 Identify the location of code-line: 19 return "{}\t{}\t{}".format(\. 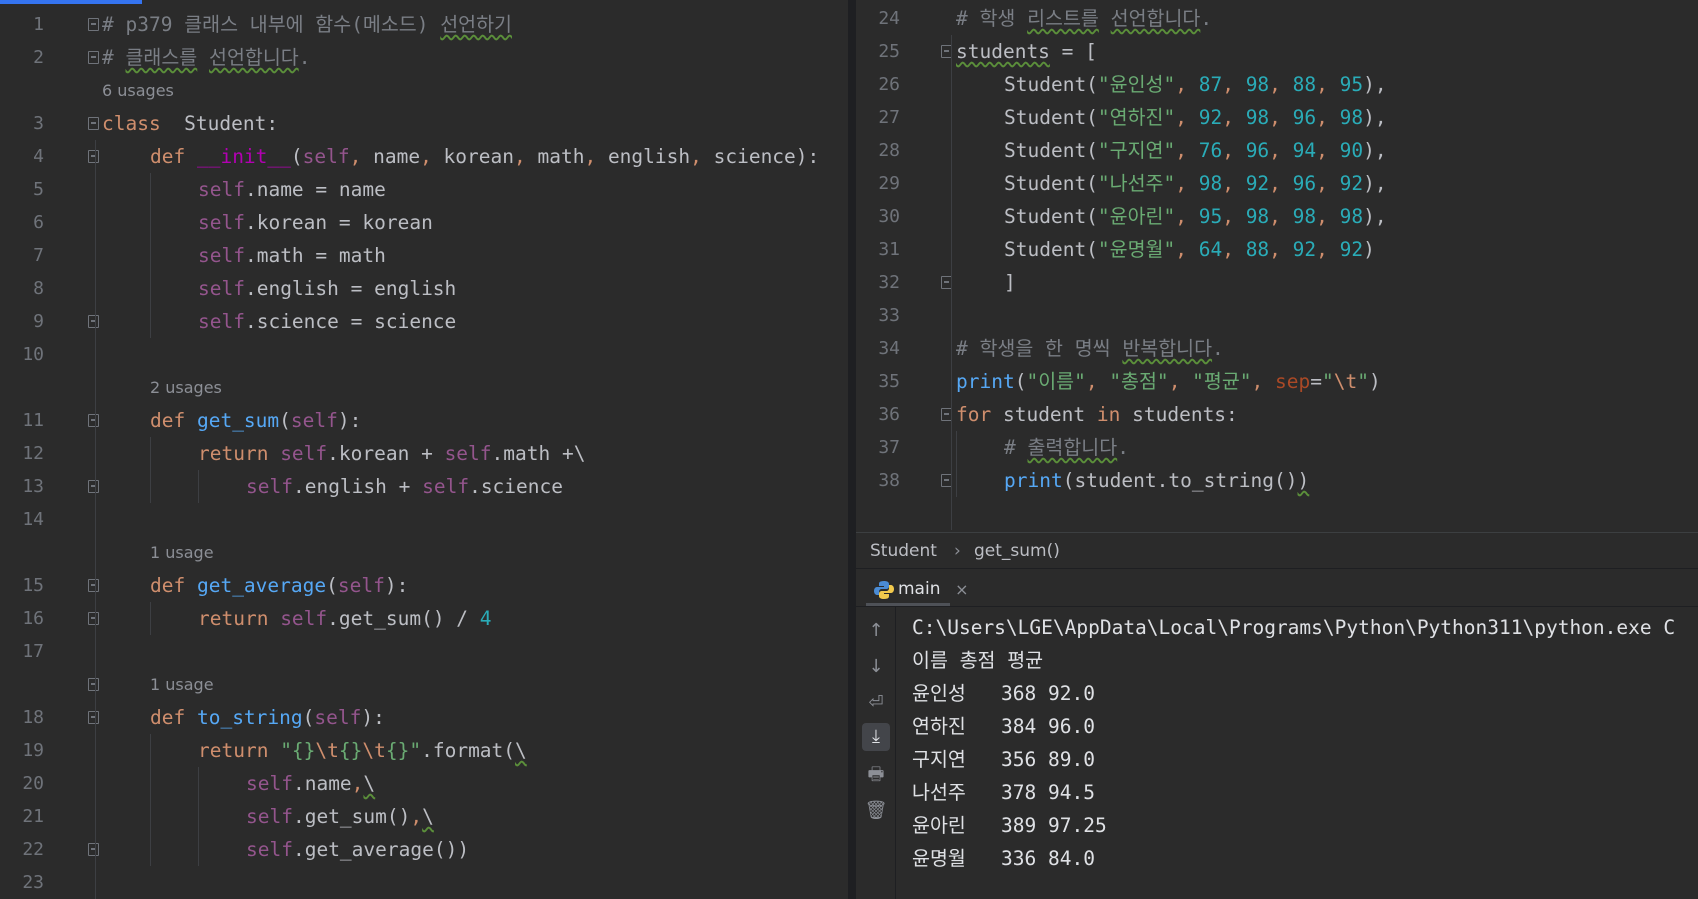
(424, 750).